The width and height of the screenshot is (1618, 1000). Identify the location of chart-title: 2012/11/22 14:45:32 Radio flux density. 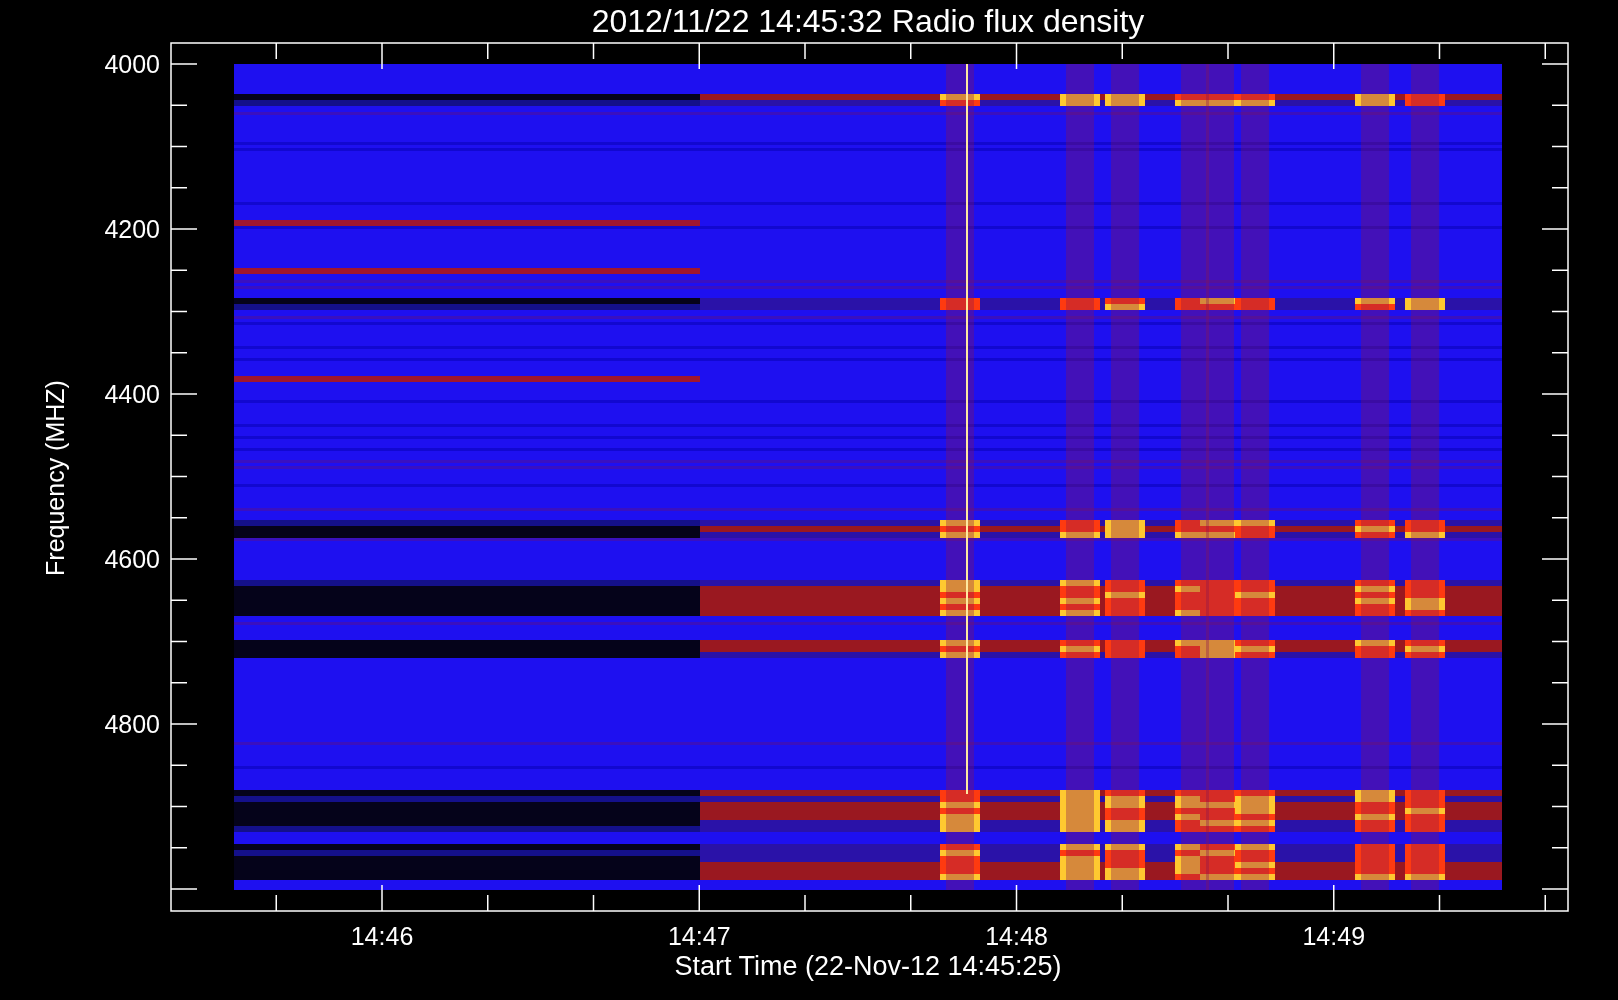
(868, 21).